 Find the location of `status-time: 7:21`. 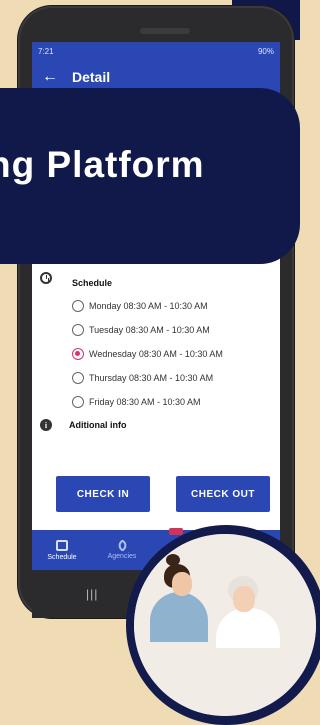

status-time: 7:21 is located at coordinates (46, 51).